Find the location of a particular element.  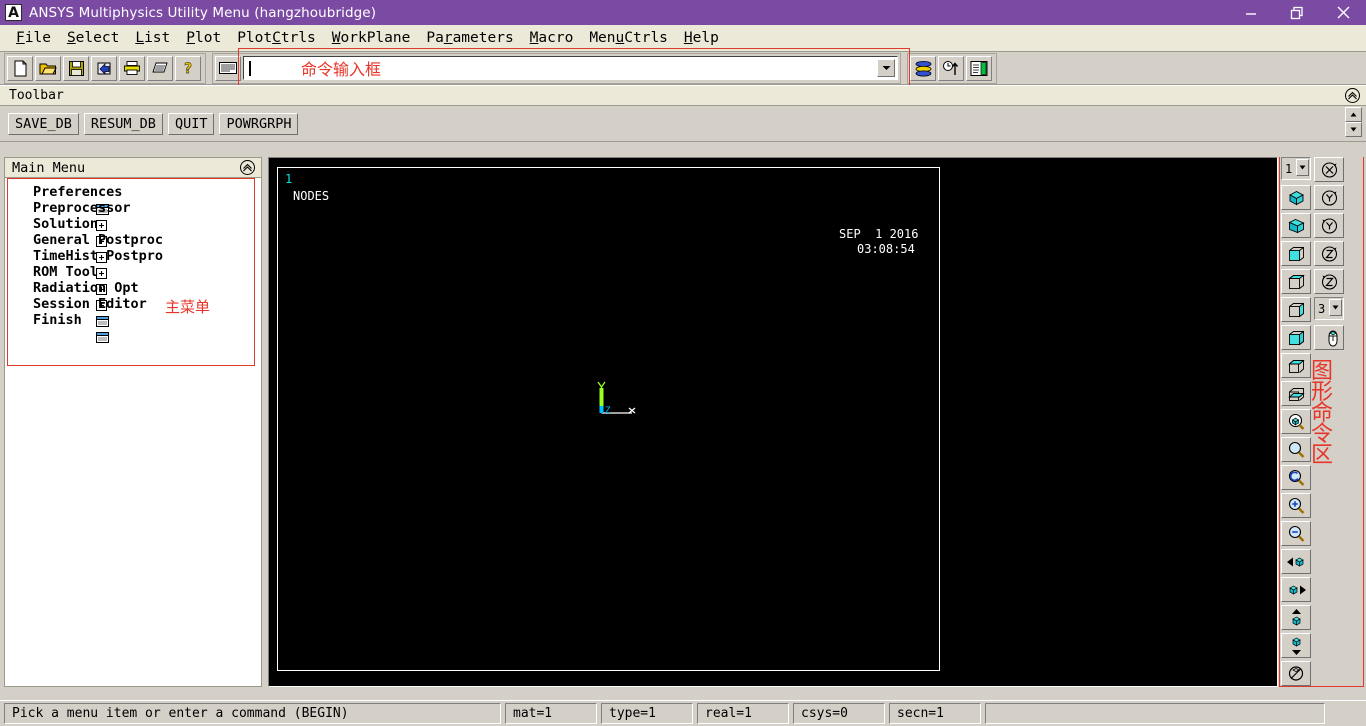

menu-item-finish: Finish is located at coordinates (133, 327).